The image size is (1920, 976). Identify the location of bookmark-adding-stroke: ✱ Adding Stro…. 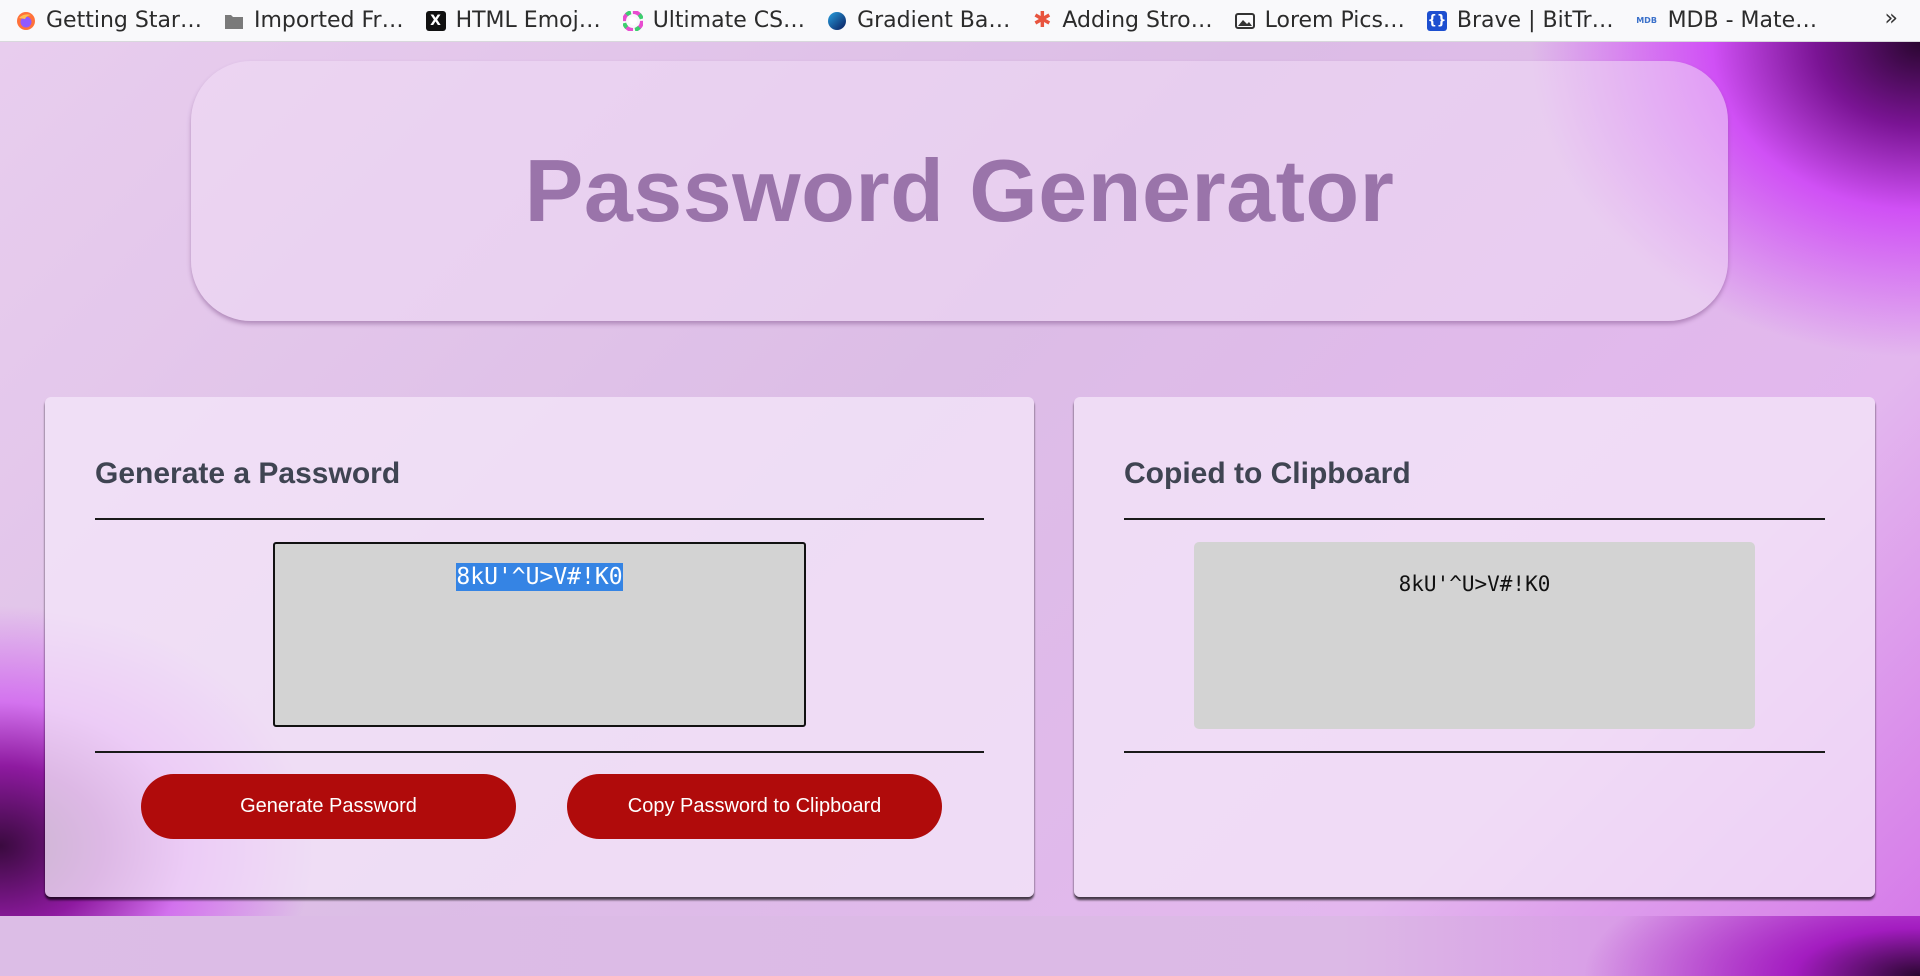
(1122, 20).